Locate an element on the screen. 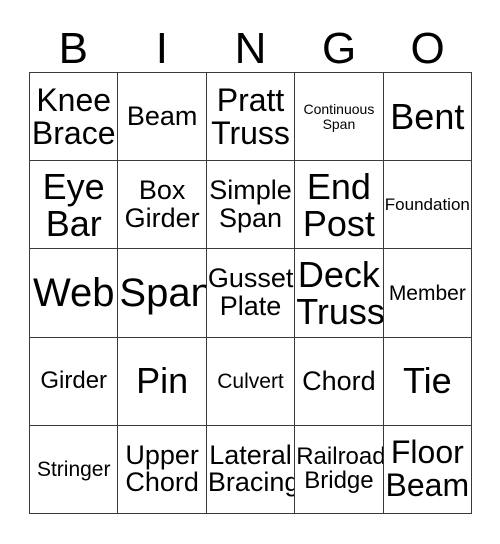  bingo-cell-label: Continuous Span is located at coordinates (339, 116).